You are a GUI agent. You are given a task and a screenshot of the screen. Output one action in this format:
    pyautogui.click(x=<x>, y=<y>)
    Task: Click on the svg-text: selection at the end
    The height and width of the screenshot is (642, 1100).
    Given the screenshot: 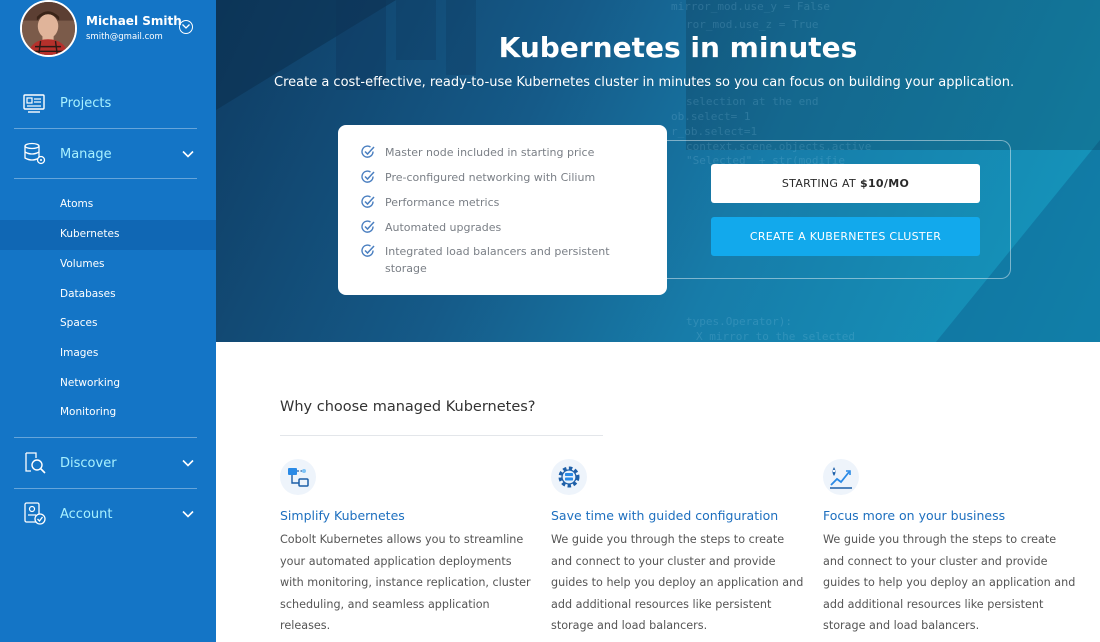 What is the action you would take?
    pyautogui.click(x=752, y=101)
    